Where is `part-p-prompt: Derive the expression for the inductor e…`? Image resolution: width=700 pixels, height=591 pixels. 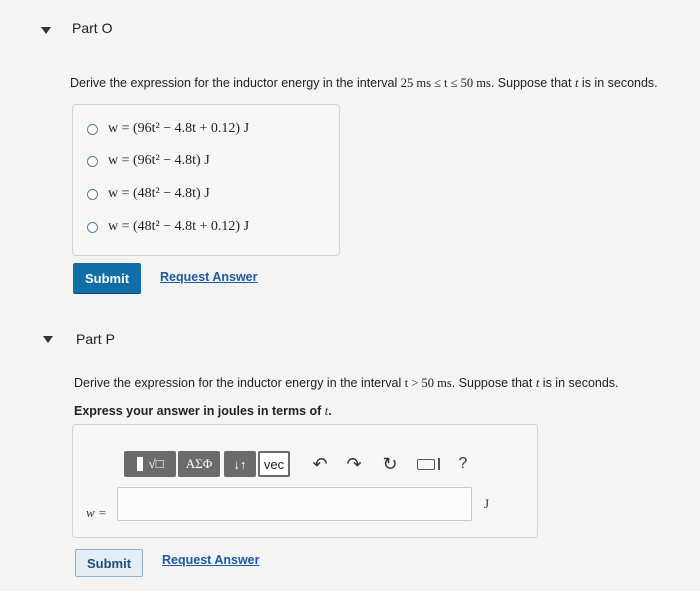 part-p-prompt: Derive the expression for the inductor e… is located at coordinates (346, 383).